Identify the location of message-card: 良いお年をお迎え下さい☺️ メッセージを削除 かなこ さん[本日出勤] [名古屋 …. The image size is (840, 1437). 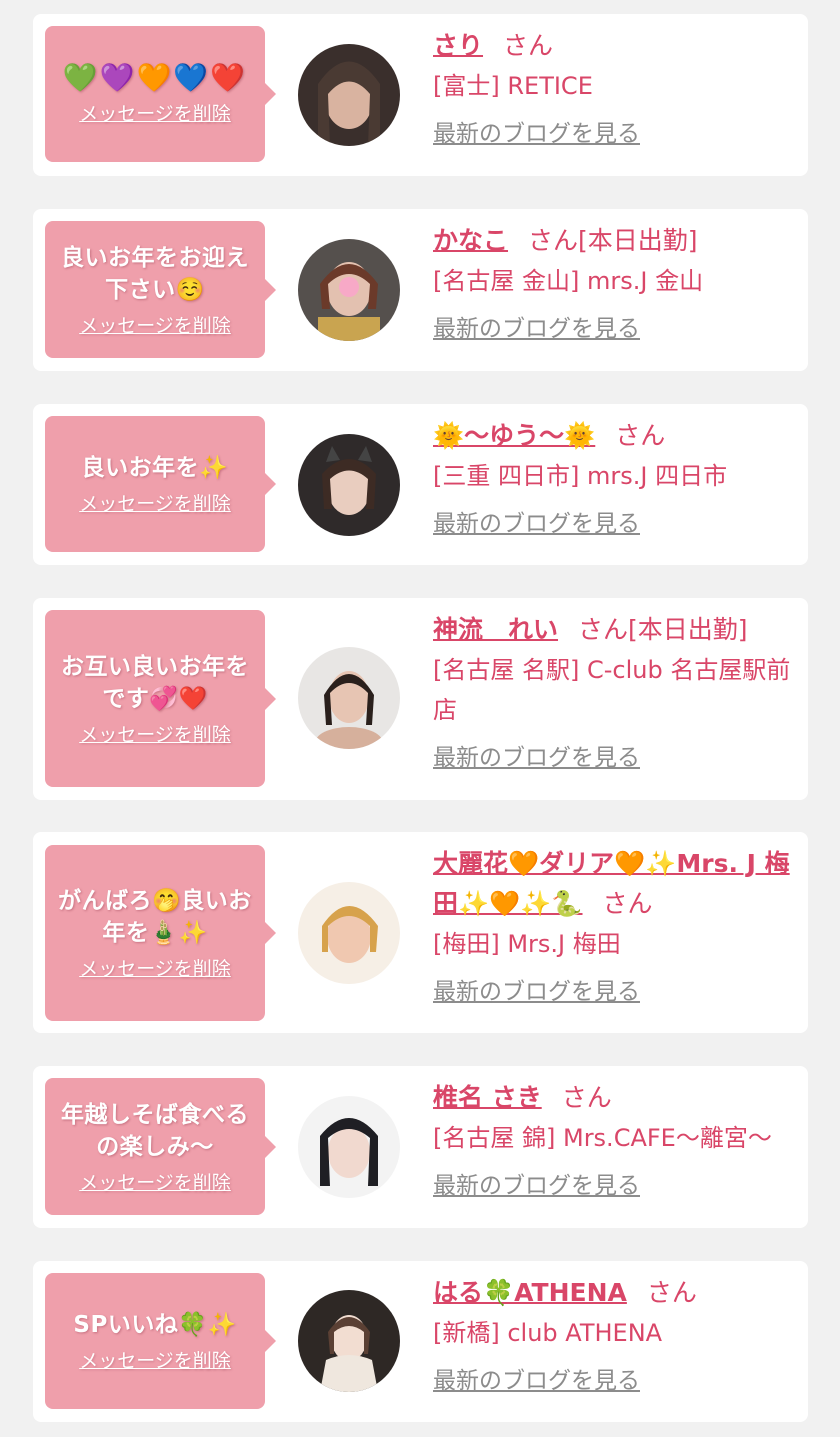
(420, 290).